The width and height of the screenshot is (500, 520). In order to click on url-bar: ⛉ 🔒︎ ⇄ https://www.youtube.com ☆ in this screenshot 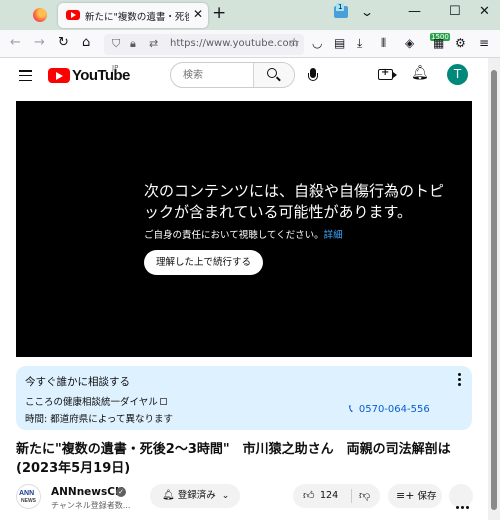, I will do `click(204, 44)`.